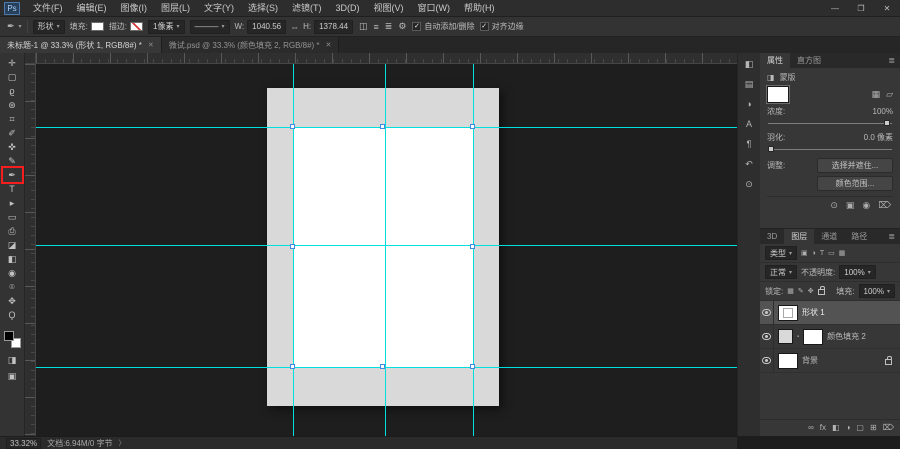 The width and height of the screenshot is (900, 449). What do you see at coordinates (386, 58) in the screenshot?
I see `horizontal-ruler` at bounding box center [386, 58].